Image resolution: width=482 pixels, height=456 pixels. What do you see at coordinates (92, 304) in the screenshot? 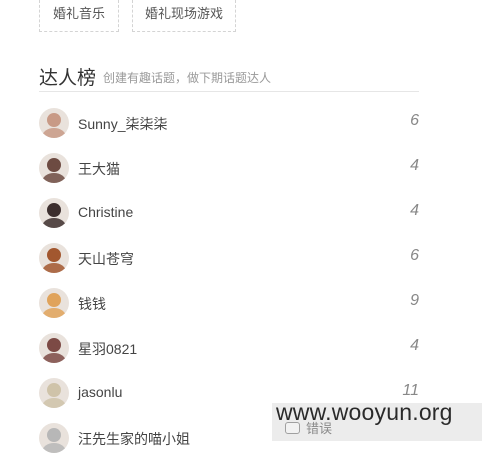
I see `user-name: 钱钱` at bounding box center [92, 304].